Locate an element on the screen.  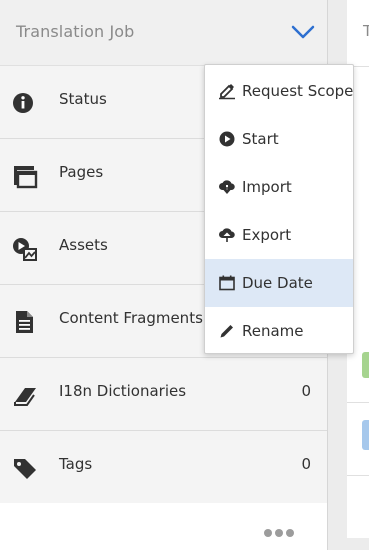
panel-title: Translation Job is located at coordinates (75, 31).